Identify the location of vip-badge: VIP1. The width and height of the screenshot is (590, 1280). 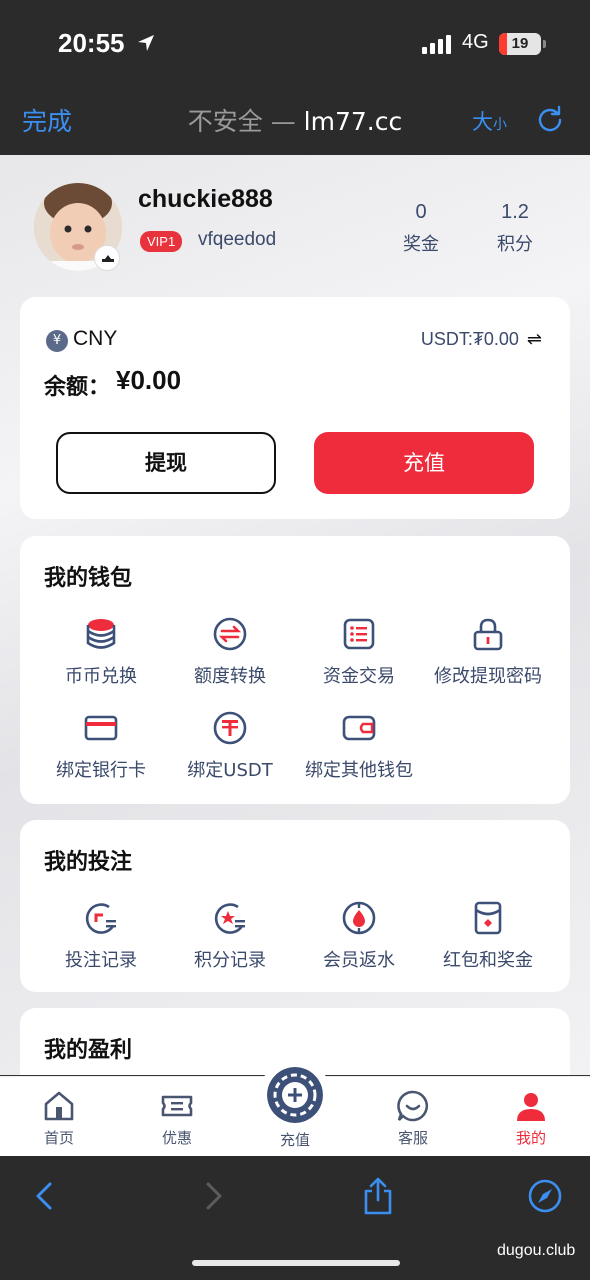
(161, 241).